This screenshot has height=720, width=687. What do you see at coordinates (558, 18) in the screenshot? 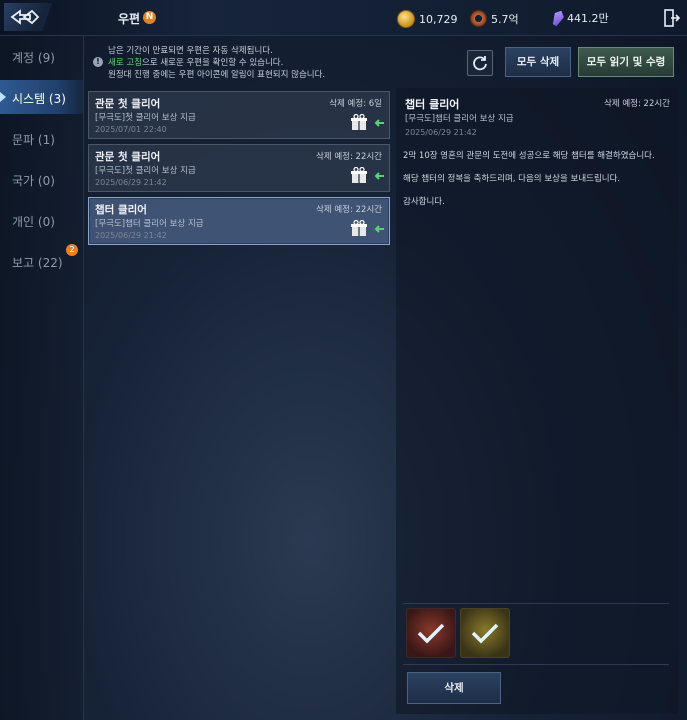
I see `crystal-icon` at bounding box center [558, 18].